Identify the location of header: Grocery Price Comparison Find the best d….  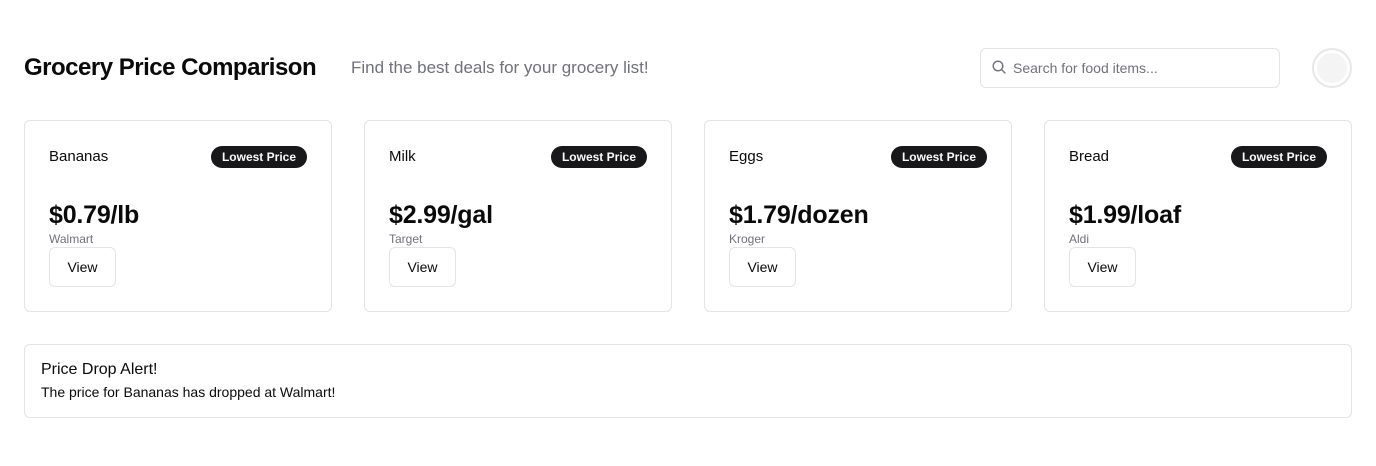
(688, 68).